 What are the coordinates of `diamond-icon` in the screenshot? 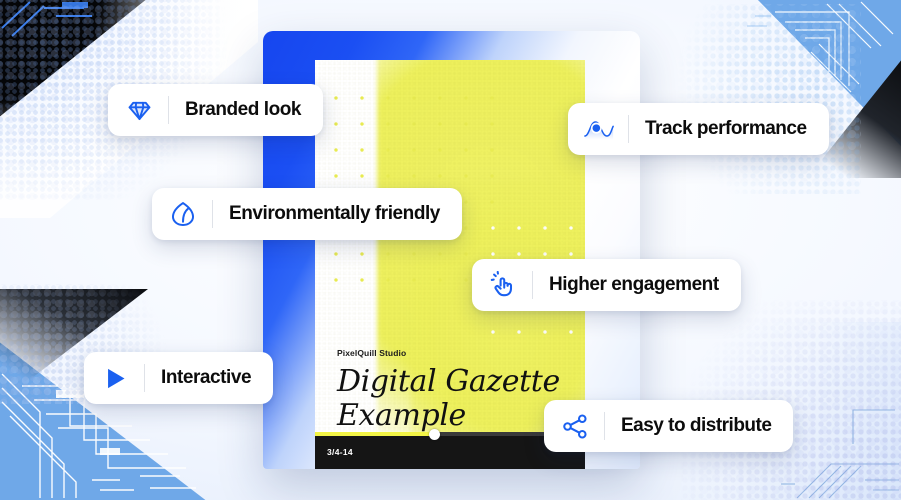 It's located at (139, 110).